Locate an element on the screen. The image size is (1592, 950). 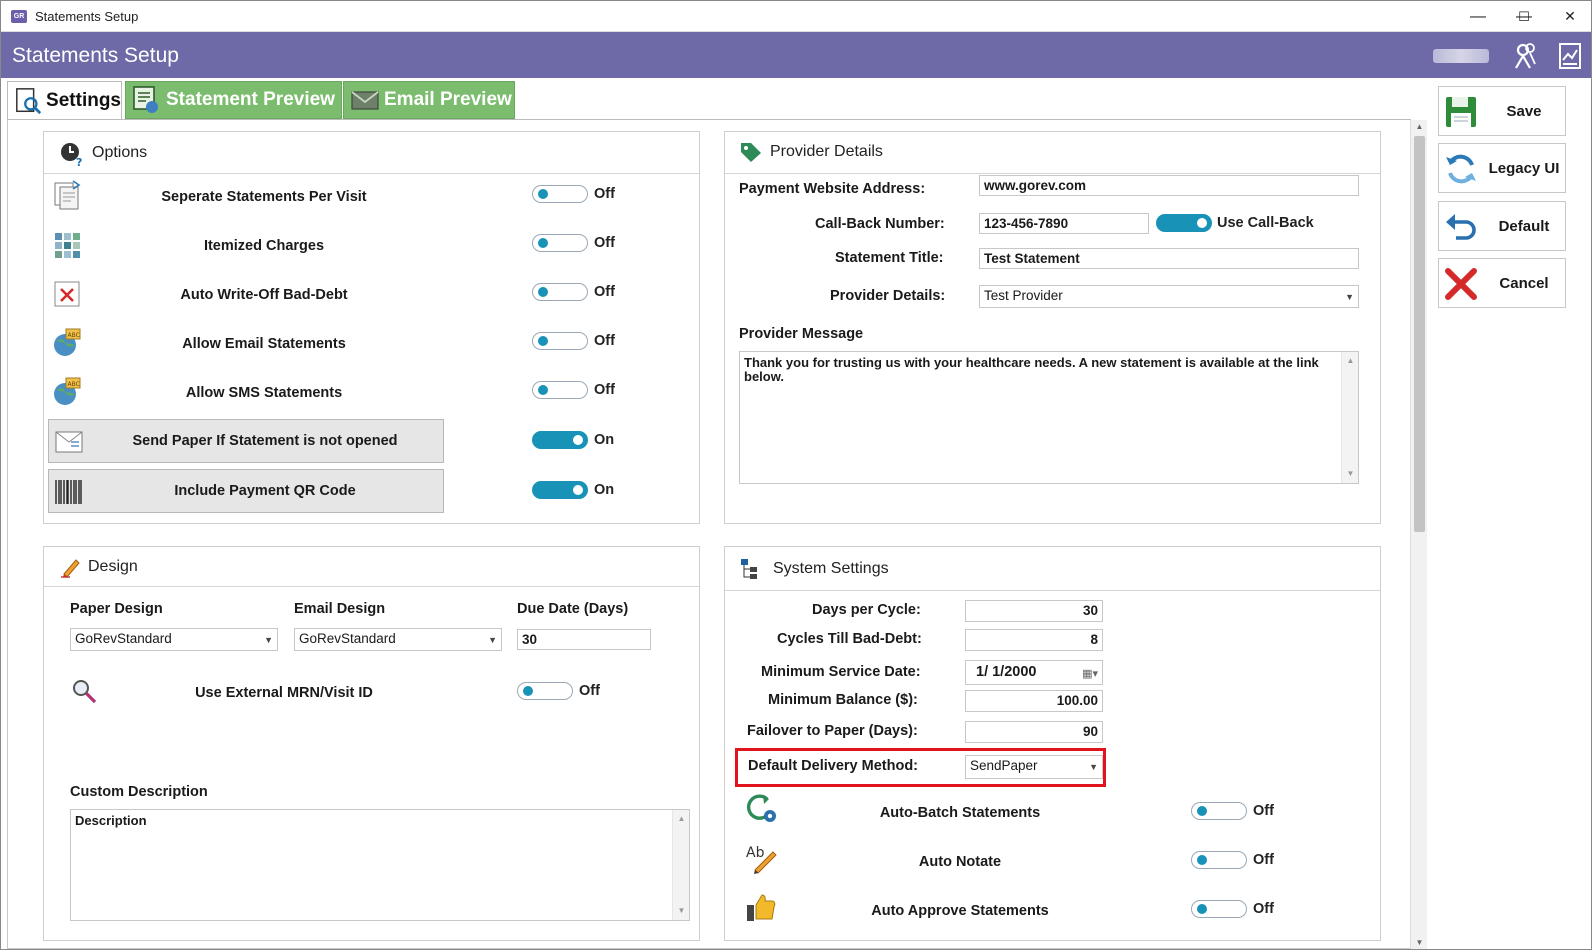
undo-icon is located at coordinates (1461, 227).